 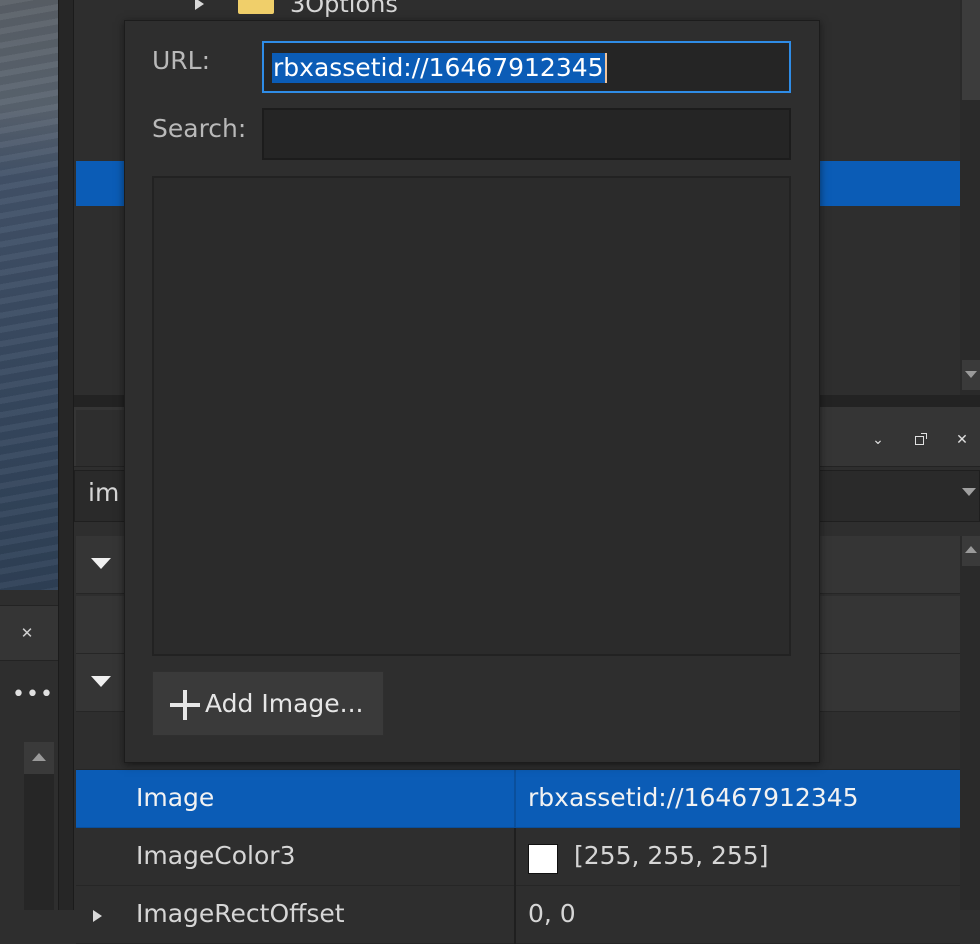 I want to click on property-value: rbxassetid://16467912345, so click(x=693, y=799).